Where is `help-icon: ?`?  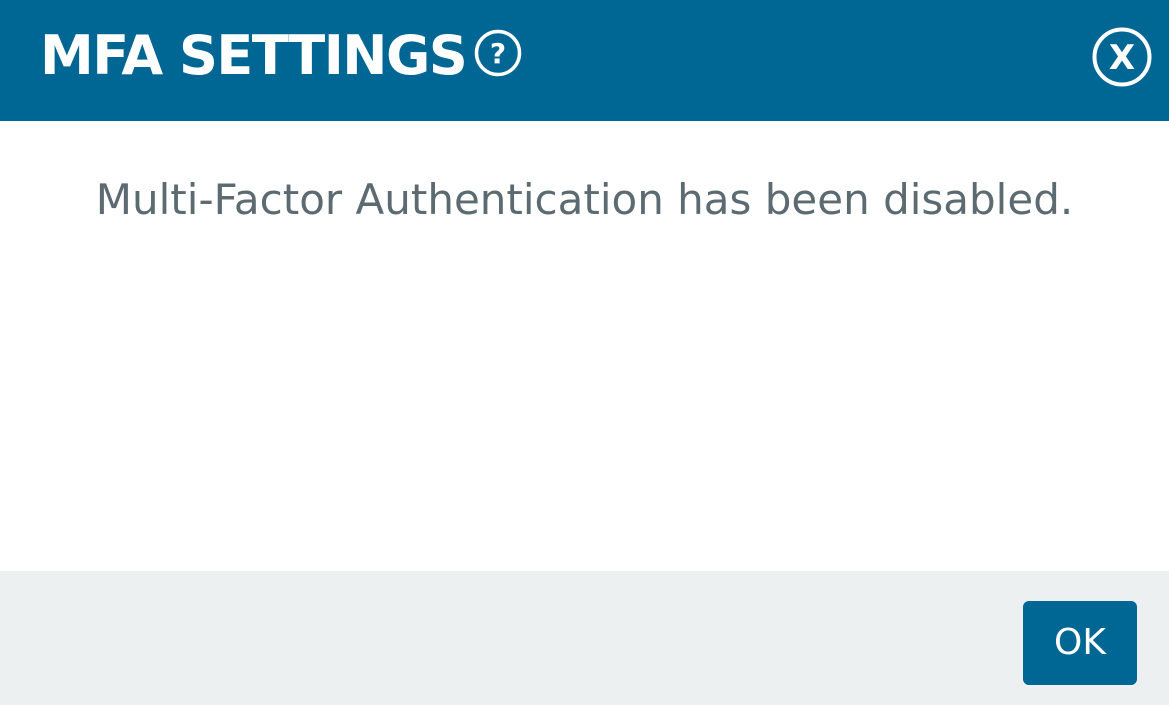
help-icon: ? is located at coordinates (498, 53).